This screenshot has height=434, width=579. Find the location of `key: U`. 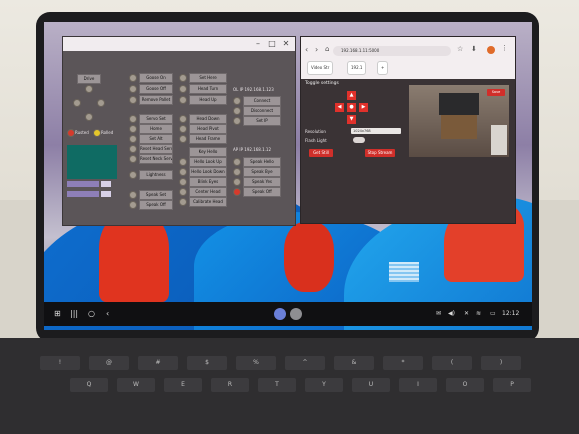

key: U is located at coordinates (371, 385).